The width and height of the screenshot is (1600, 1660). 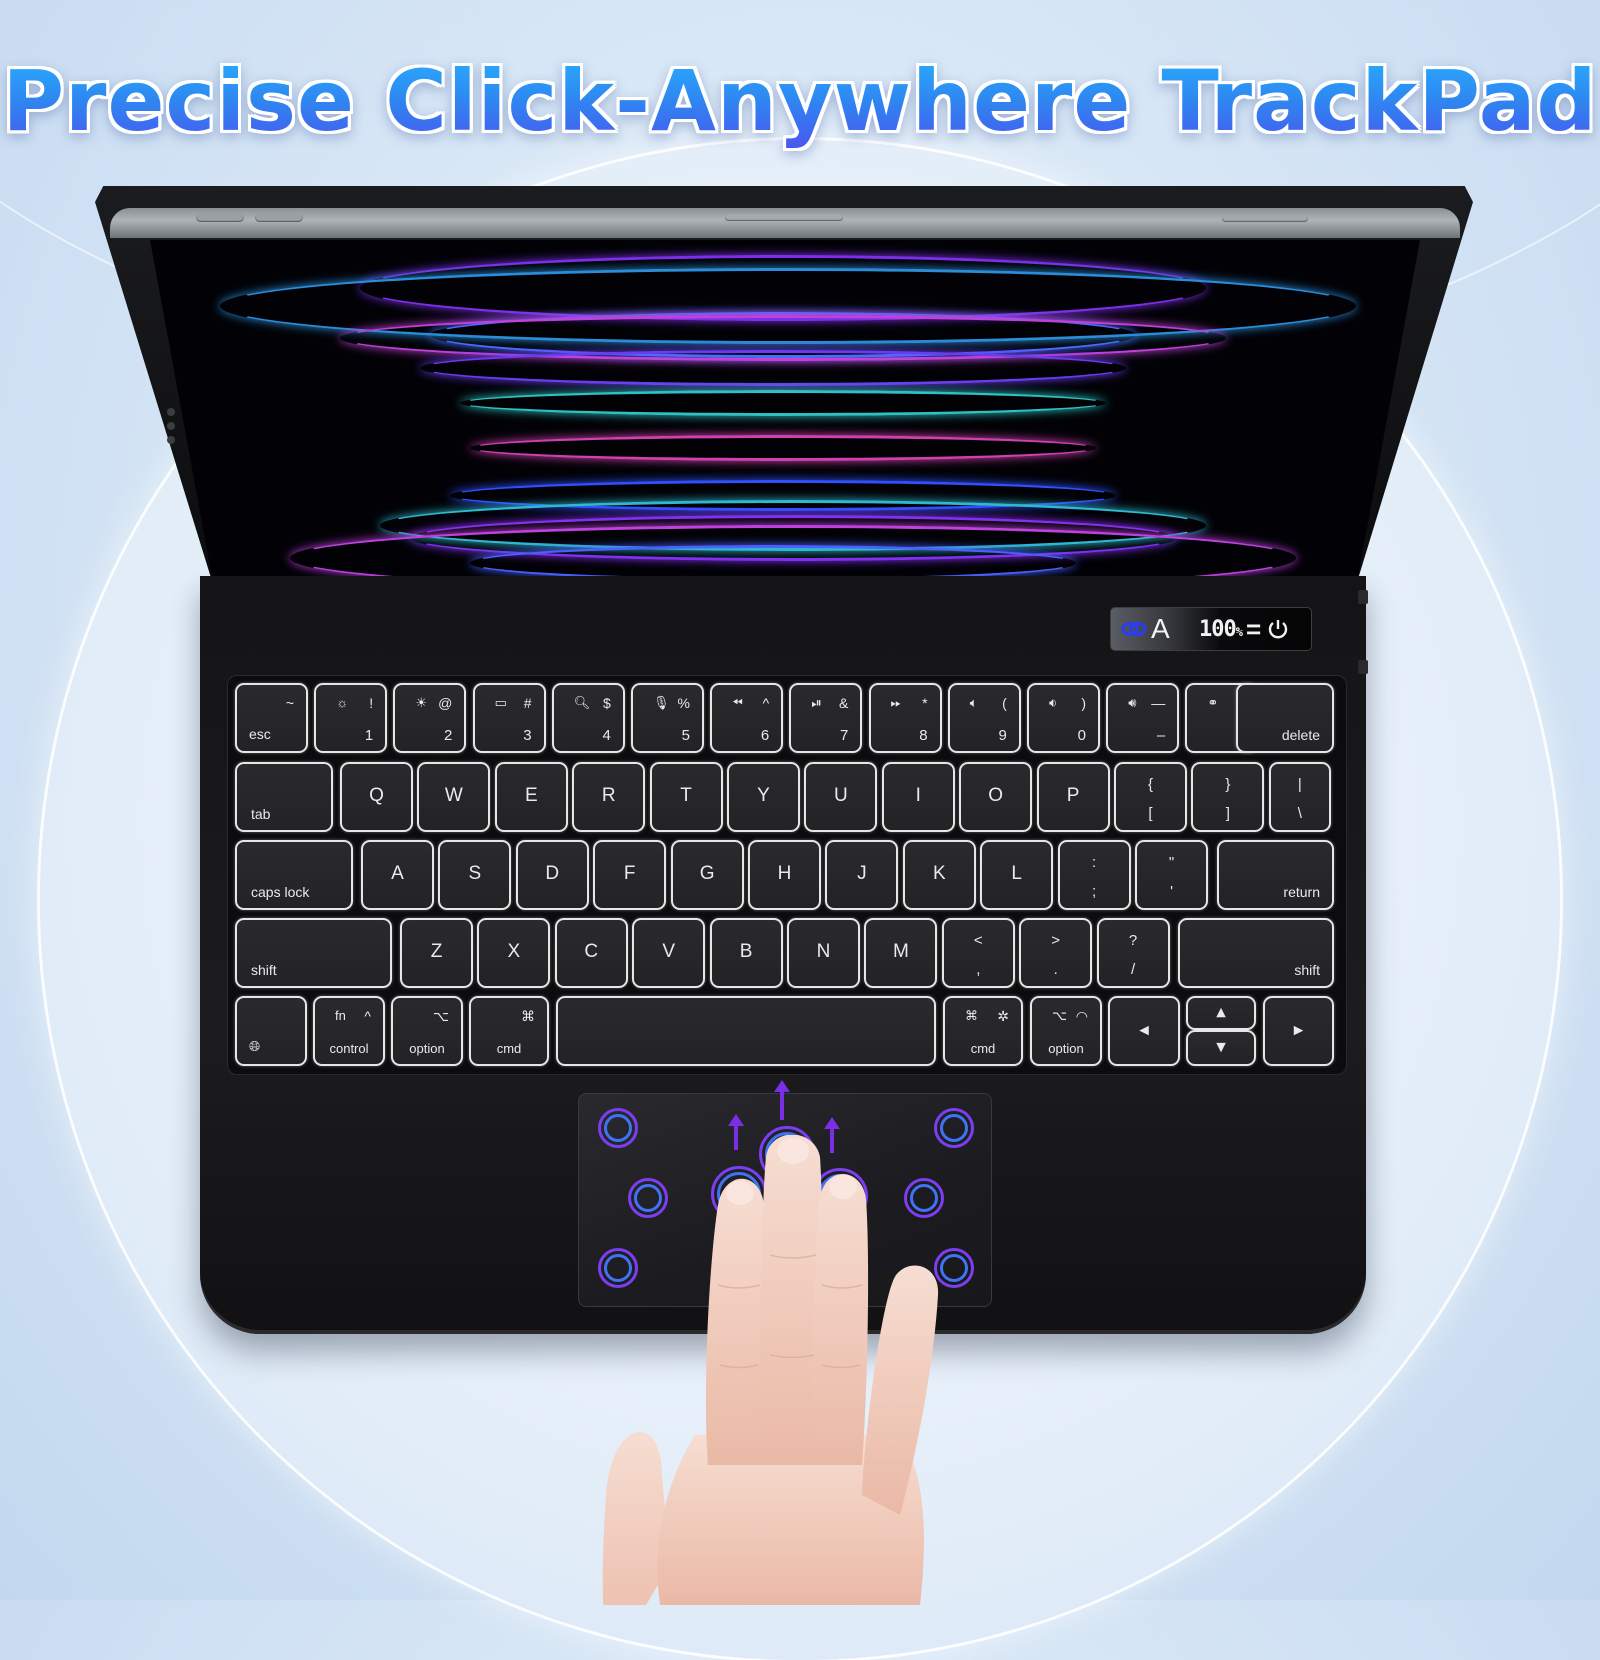 What do you see at coordinates (591, 953) in the screenshot?
I see `key-c: C` at bounding box center [591, 953].